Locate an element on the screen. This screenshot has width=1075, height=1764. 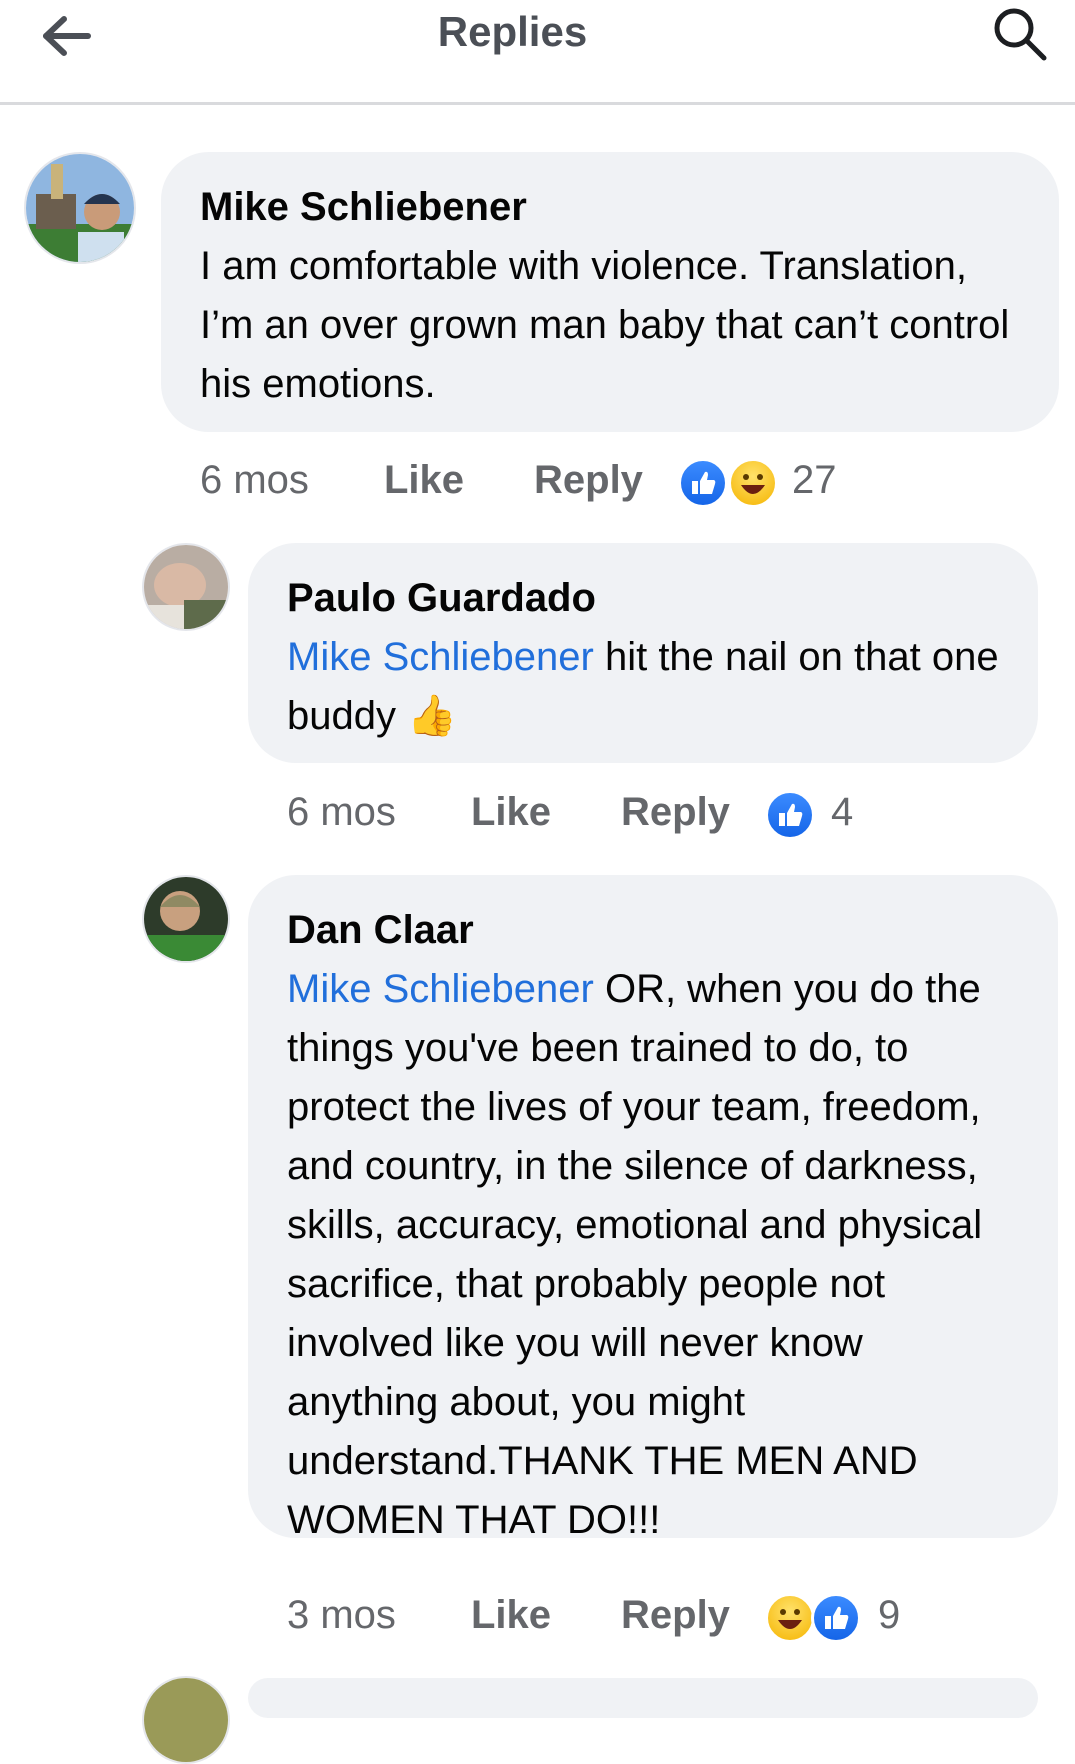
comment-bubble is located at coordinates (643, 1698).